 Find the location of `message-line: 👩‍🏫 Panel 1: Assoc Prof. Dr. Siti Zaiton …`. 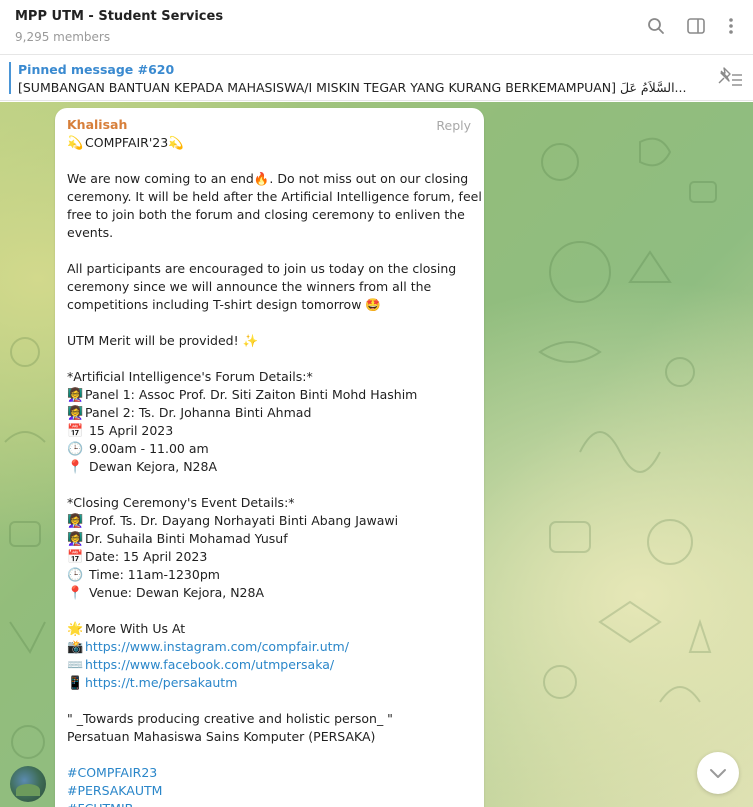

message-line: 👩‍🏫 Panel 1: Assoc Prof. Dr. Siti Zaiton … is located at coordinates (272, 395).